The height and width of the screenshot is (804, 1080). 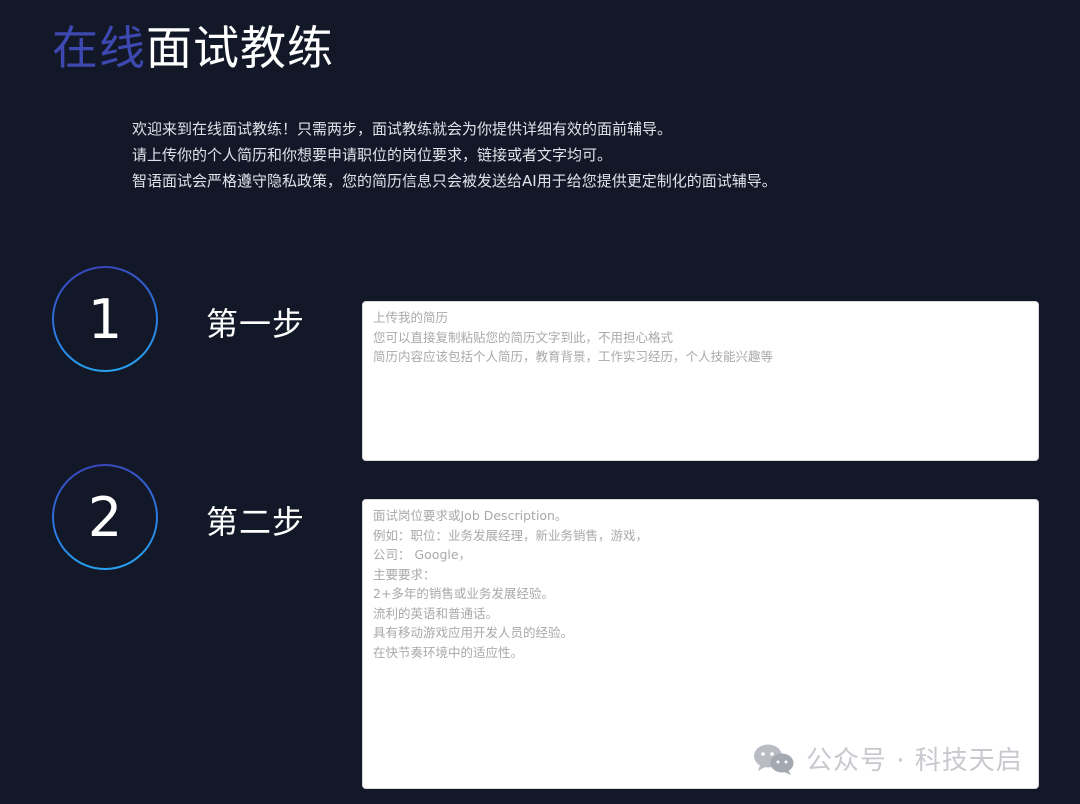 What do you see at coordinates (404, 574) in the screenshot?
I see `jd-placeholder-line: 主要要求：` at bounding box center [404, 574].